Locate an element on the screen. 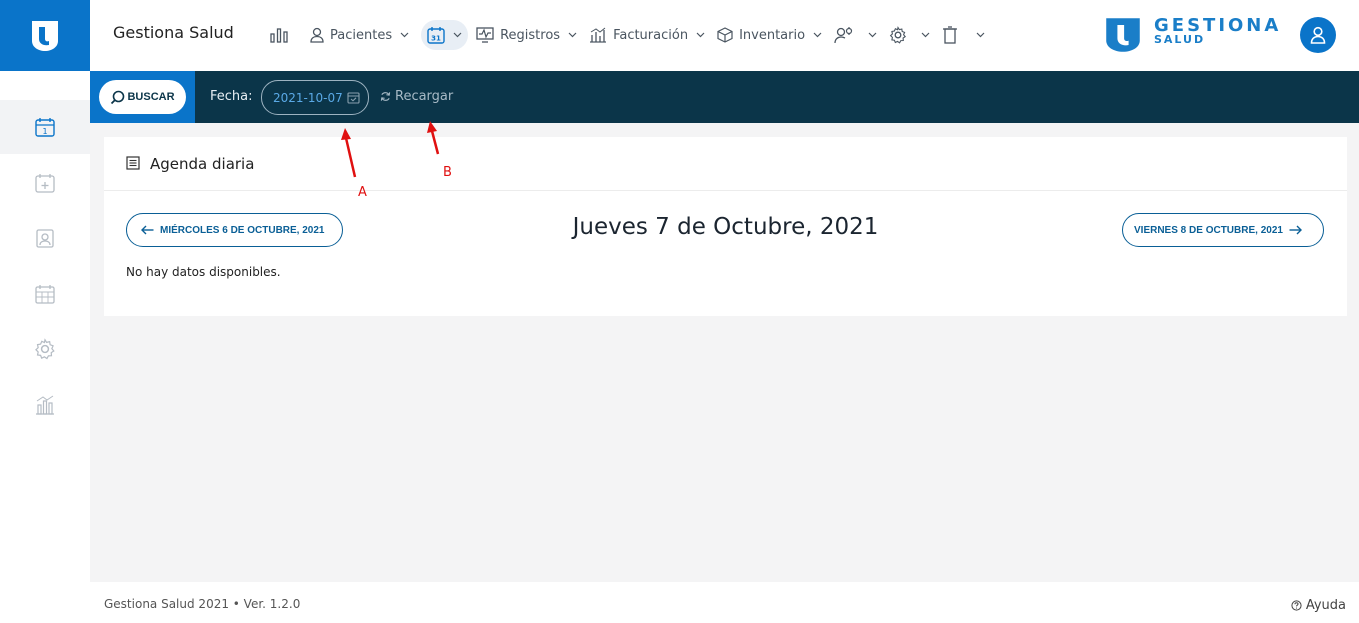  brand-shield-icon is located at coordinates (1123, 35).